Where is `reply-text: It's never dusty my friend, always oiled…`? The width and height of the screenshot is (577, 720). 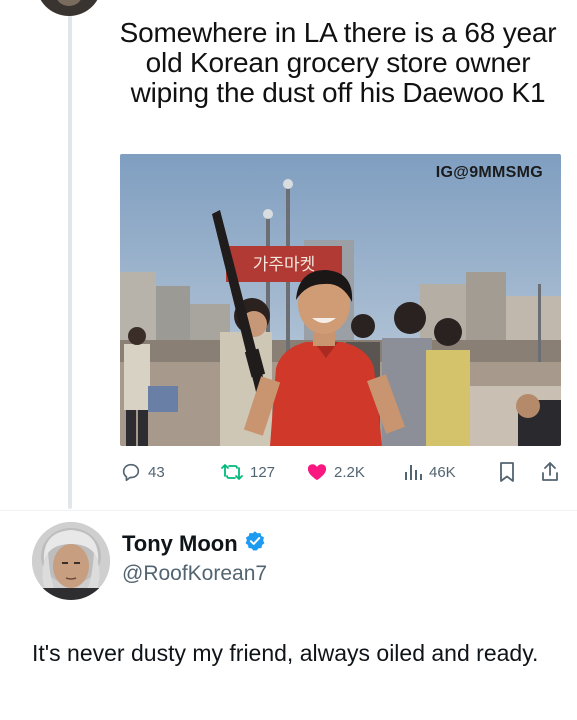
reply-text: It's never dusty my friend, always oiled… is located at coordinates (285, 653).